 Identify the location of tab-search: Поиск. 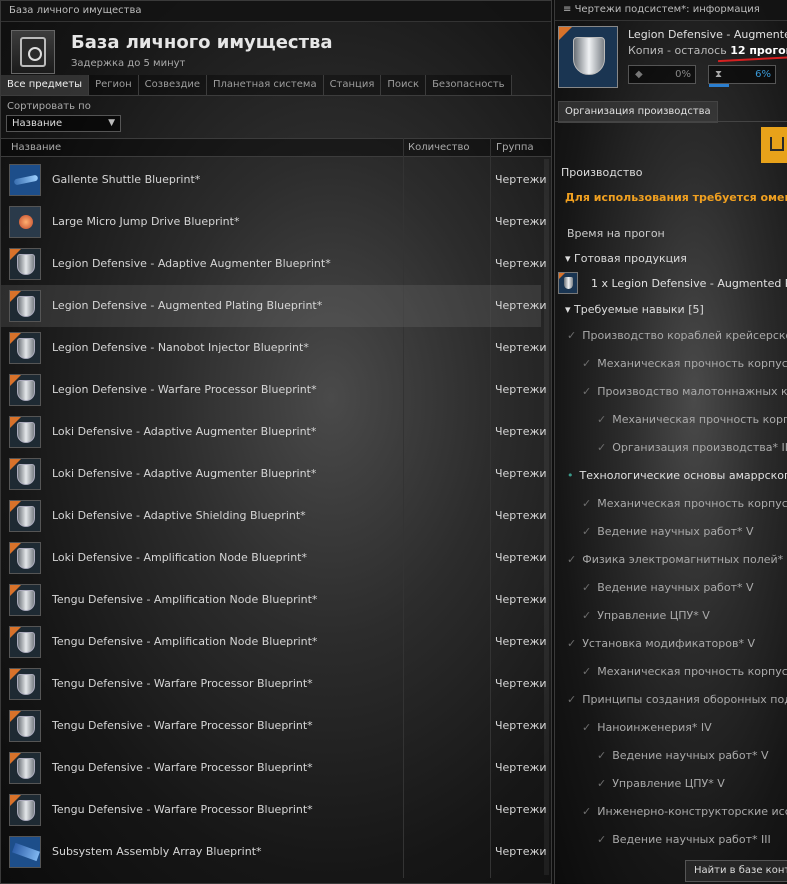
(404, 85).